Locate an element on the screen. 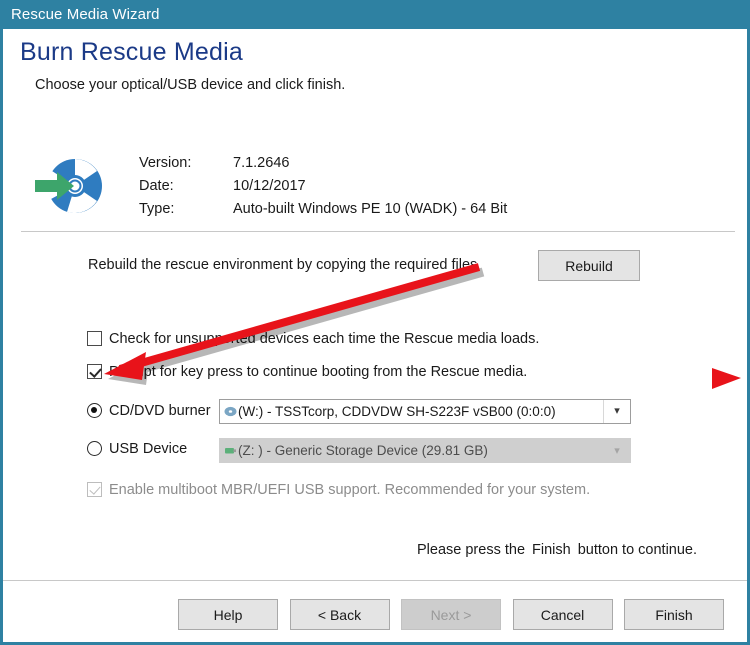 The image size is (750, 645). optical-drive-icon is located at coordinates (230, 411).